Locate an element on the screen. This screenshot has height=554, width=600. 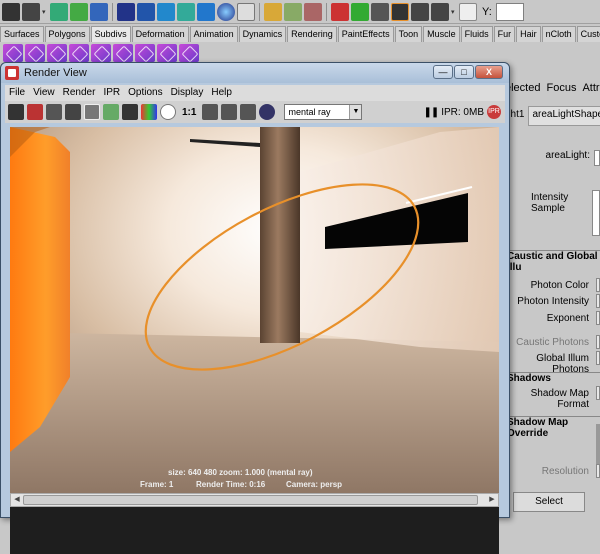
snap-plane-icon is located at coordinates (186, 11).